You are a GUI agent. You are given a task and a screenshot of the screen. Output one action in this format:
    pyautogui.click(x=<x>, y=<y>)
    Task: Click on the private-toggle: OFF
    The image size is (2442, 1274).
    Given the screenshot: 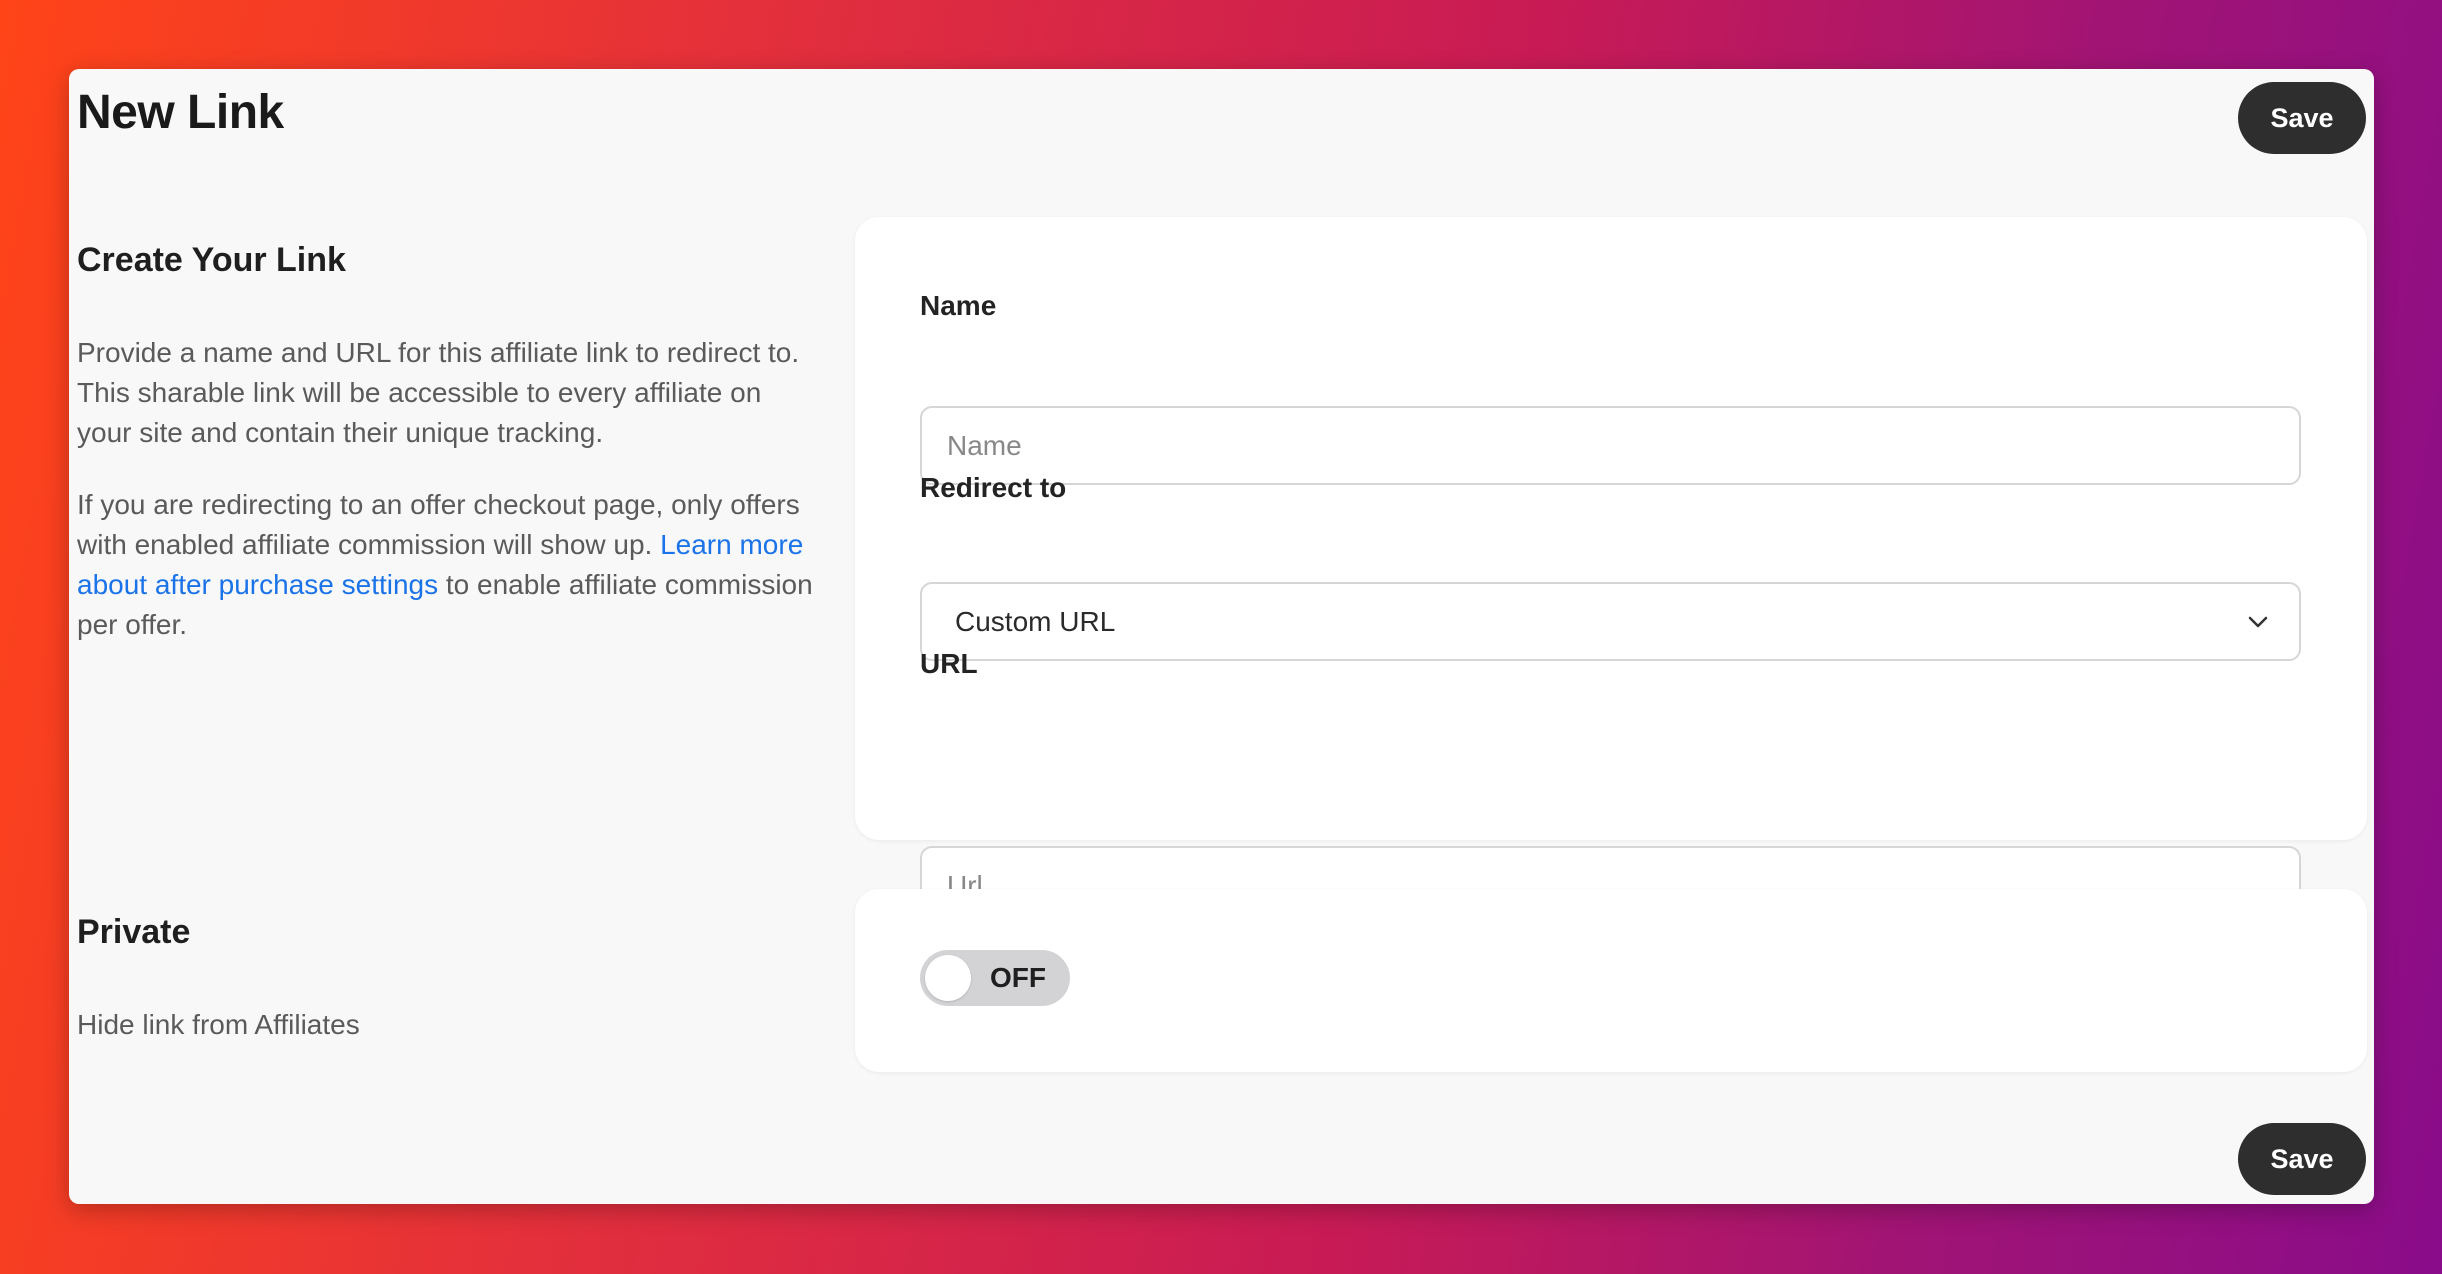 What is the action you would take?
    pyautogui.click(x=995, y=978)
    